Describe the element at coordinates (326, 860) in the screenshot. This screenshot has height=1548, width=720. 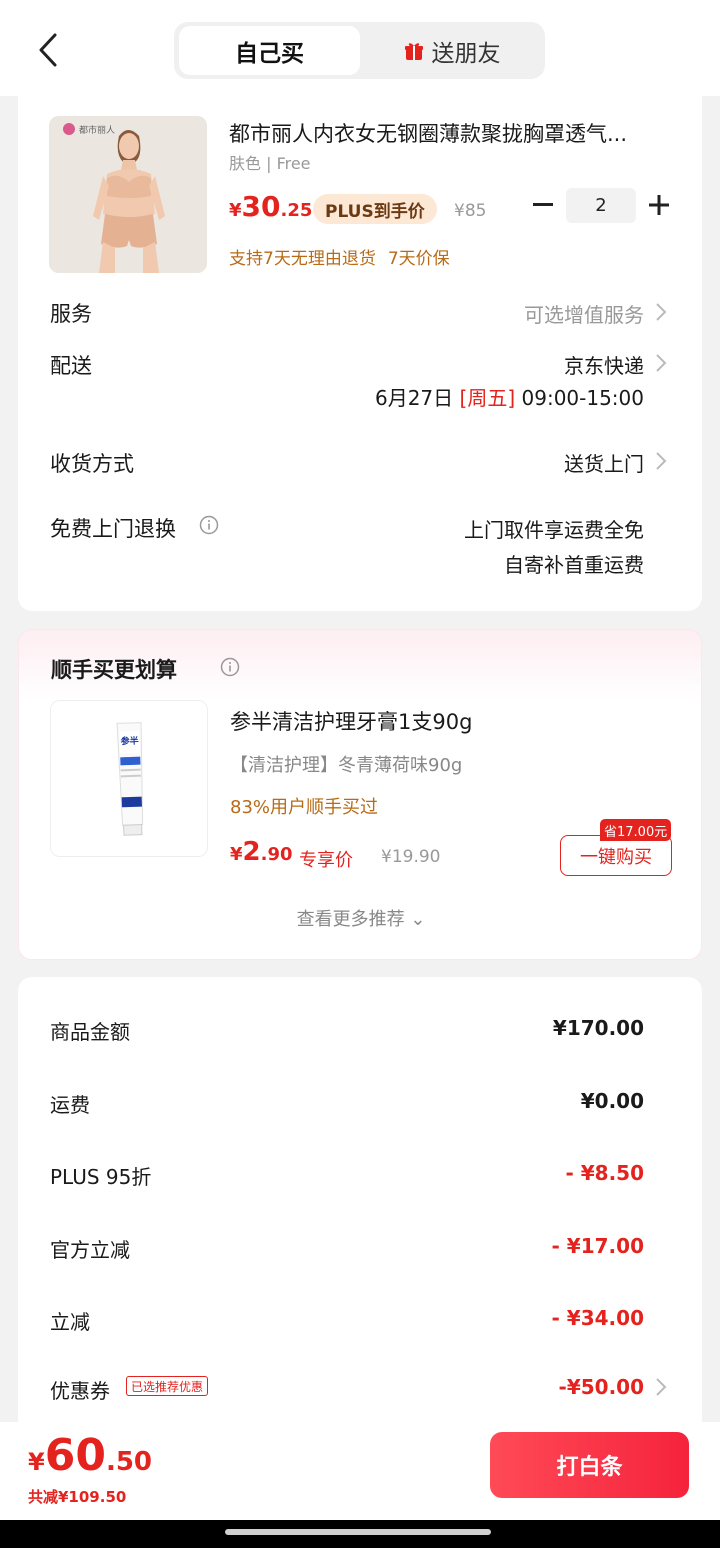
I see `exclusive-price-tag: 专享价` at that location.